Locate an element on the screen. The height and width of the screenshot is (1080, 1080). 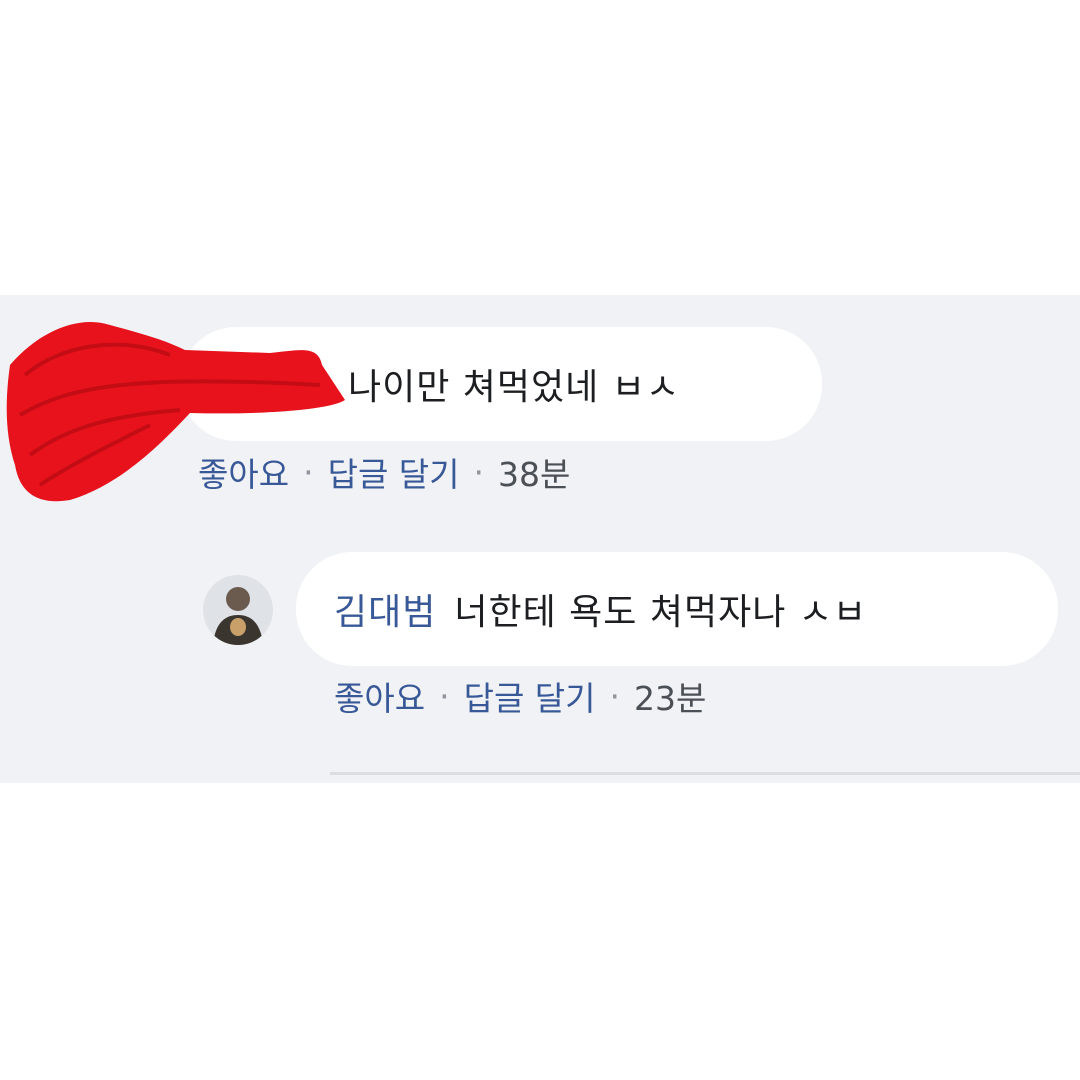
user-photo-avatar-icon is located at coordinates (238, 610).